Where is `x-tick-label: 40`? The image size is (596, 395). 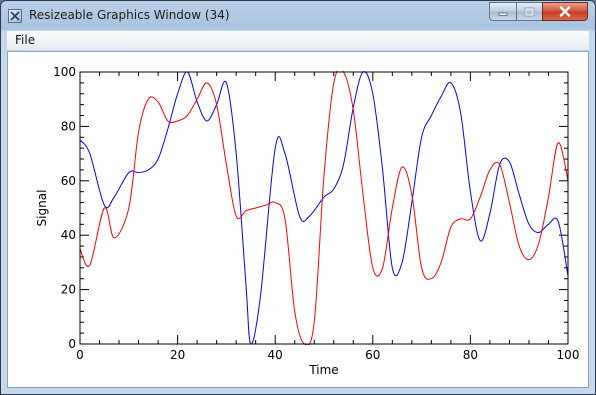 x-tick-label: 40 is located at coordinates (275, 355).